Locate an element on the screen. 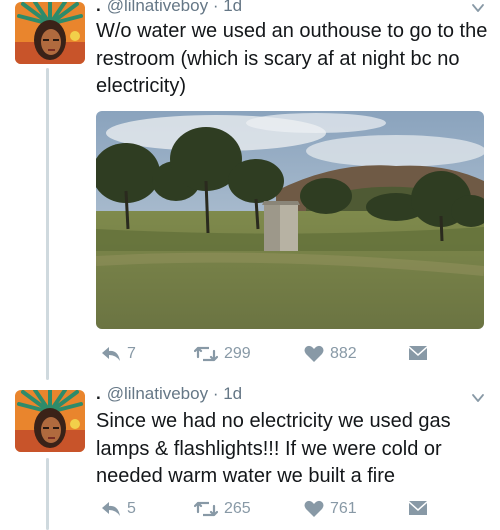 The image size is (500, 530). reply-count: 7 is located at coordinates (131, 353).